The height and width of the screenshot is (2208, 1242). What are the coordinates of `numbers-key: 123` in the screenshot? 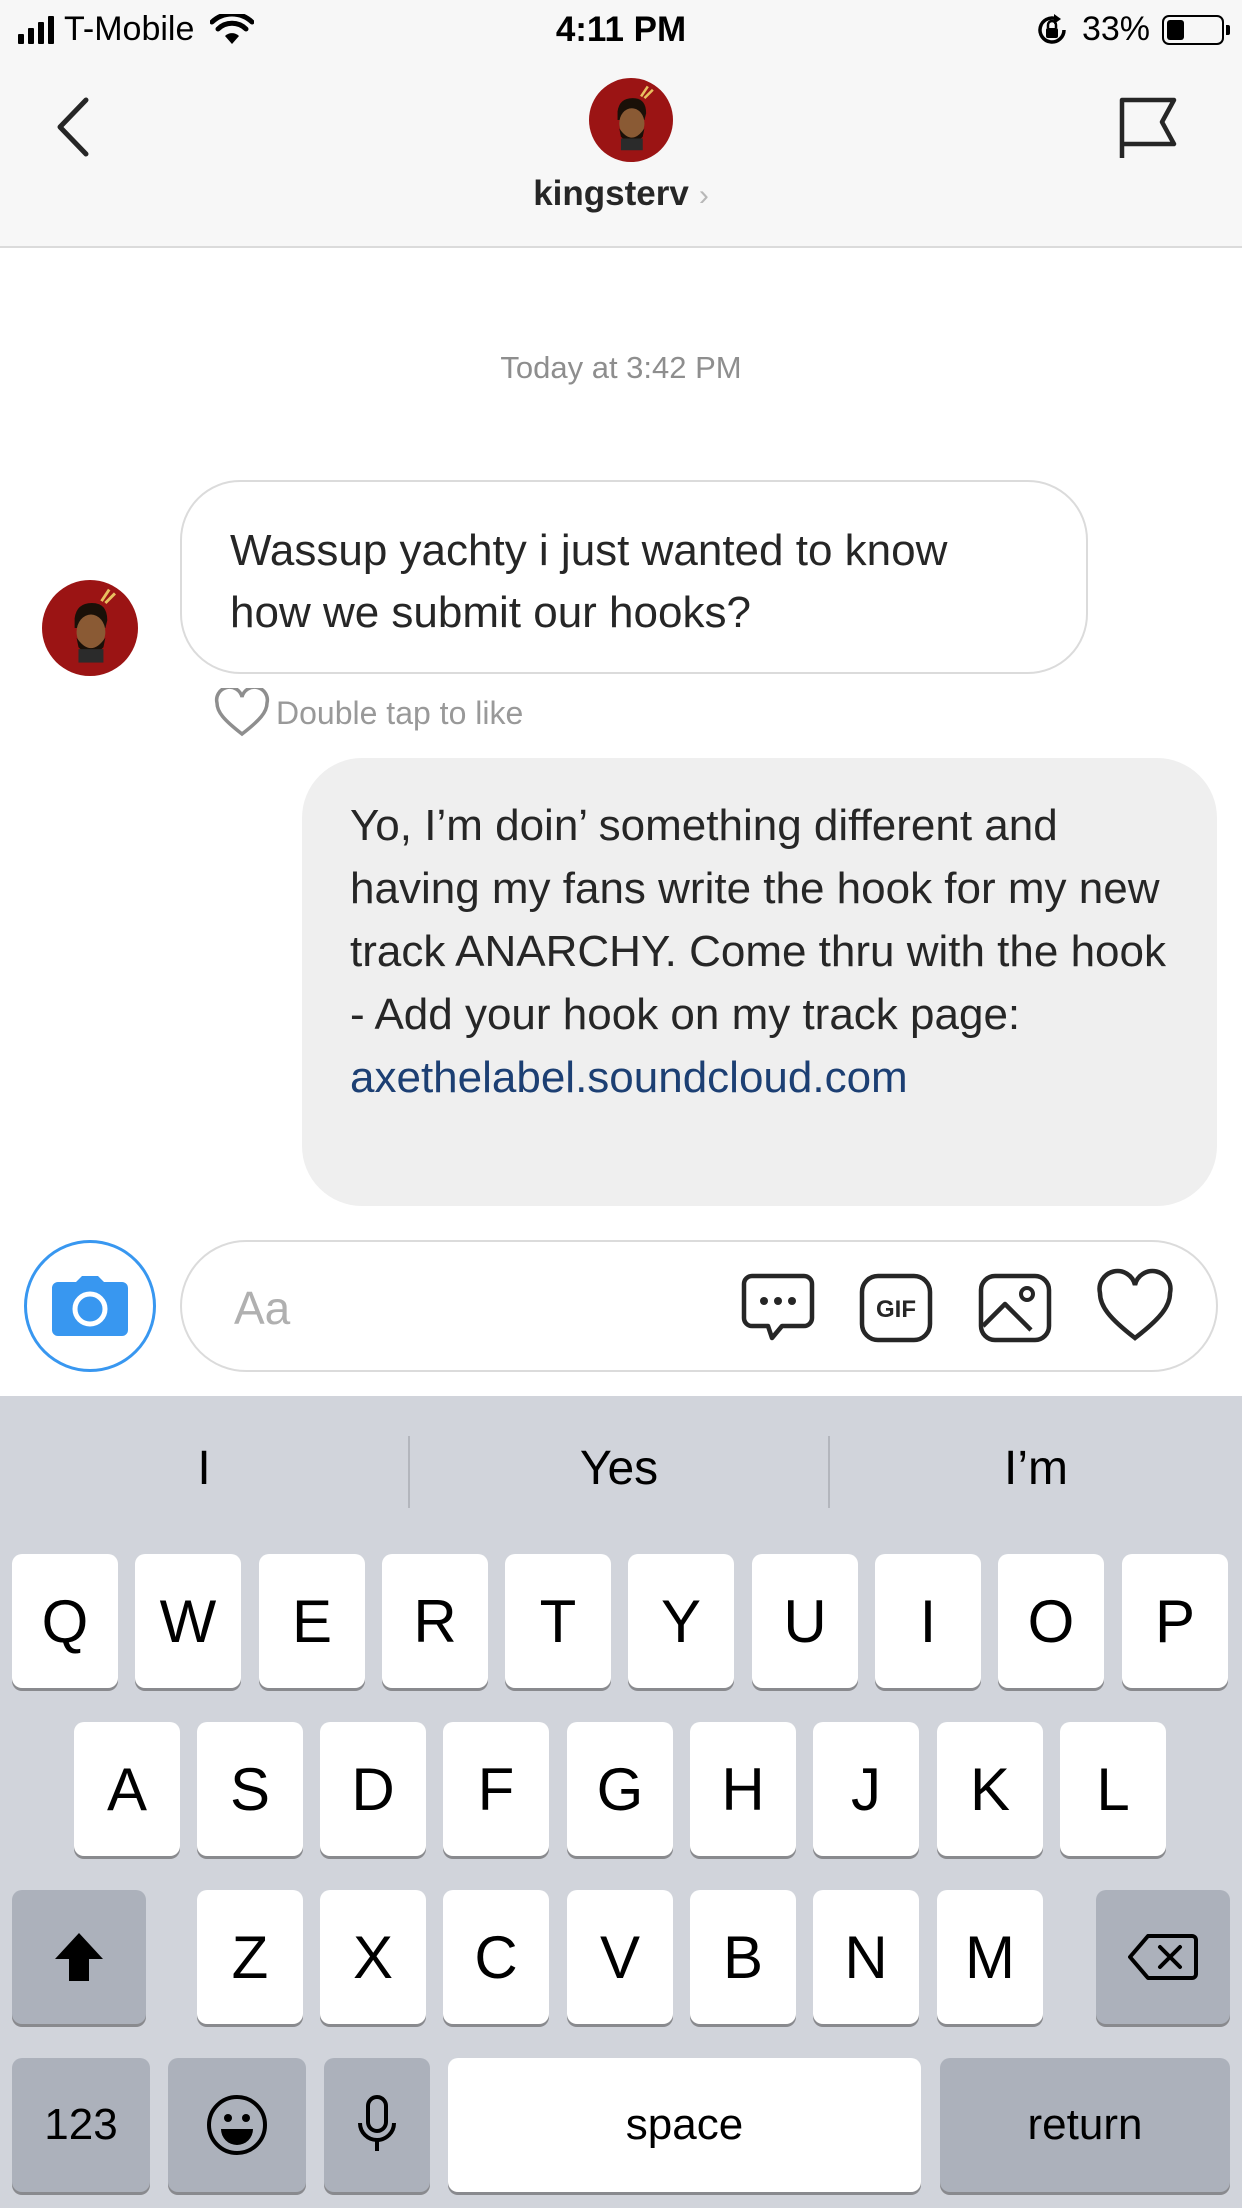 It's located at (81, 2125).